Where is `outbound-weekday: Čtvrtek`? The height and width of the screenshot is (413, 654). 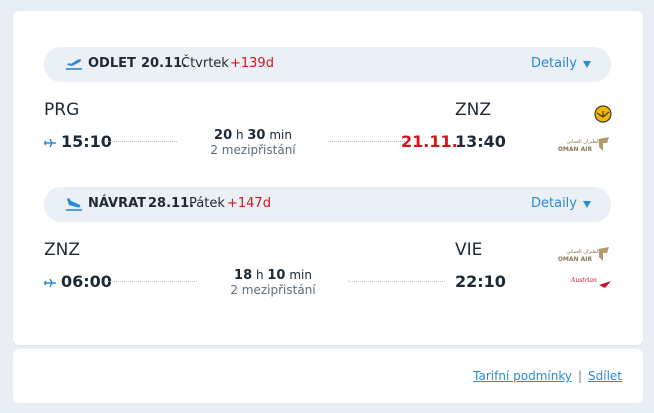 outbound-weekday: Čtvrtek is located at coordinates (205, 63).